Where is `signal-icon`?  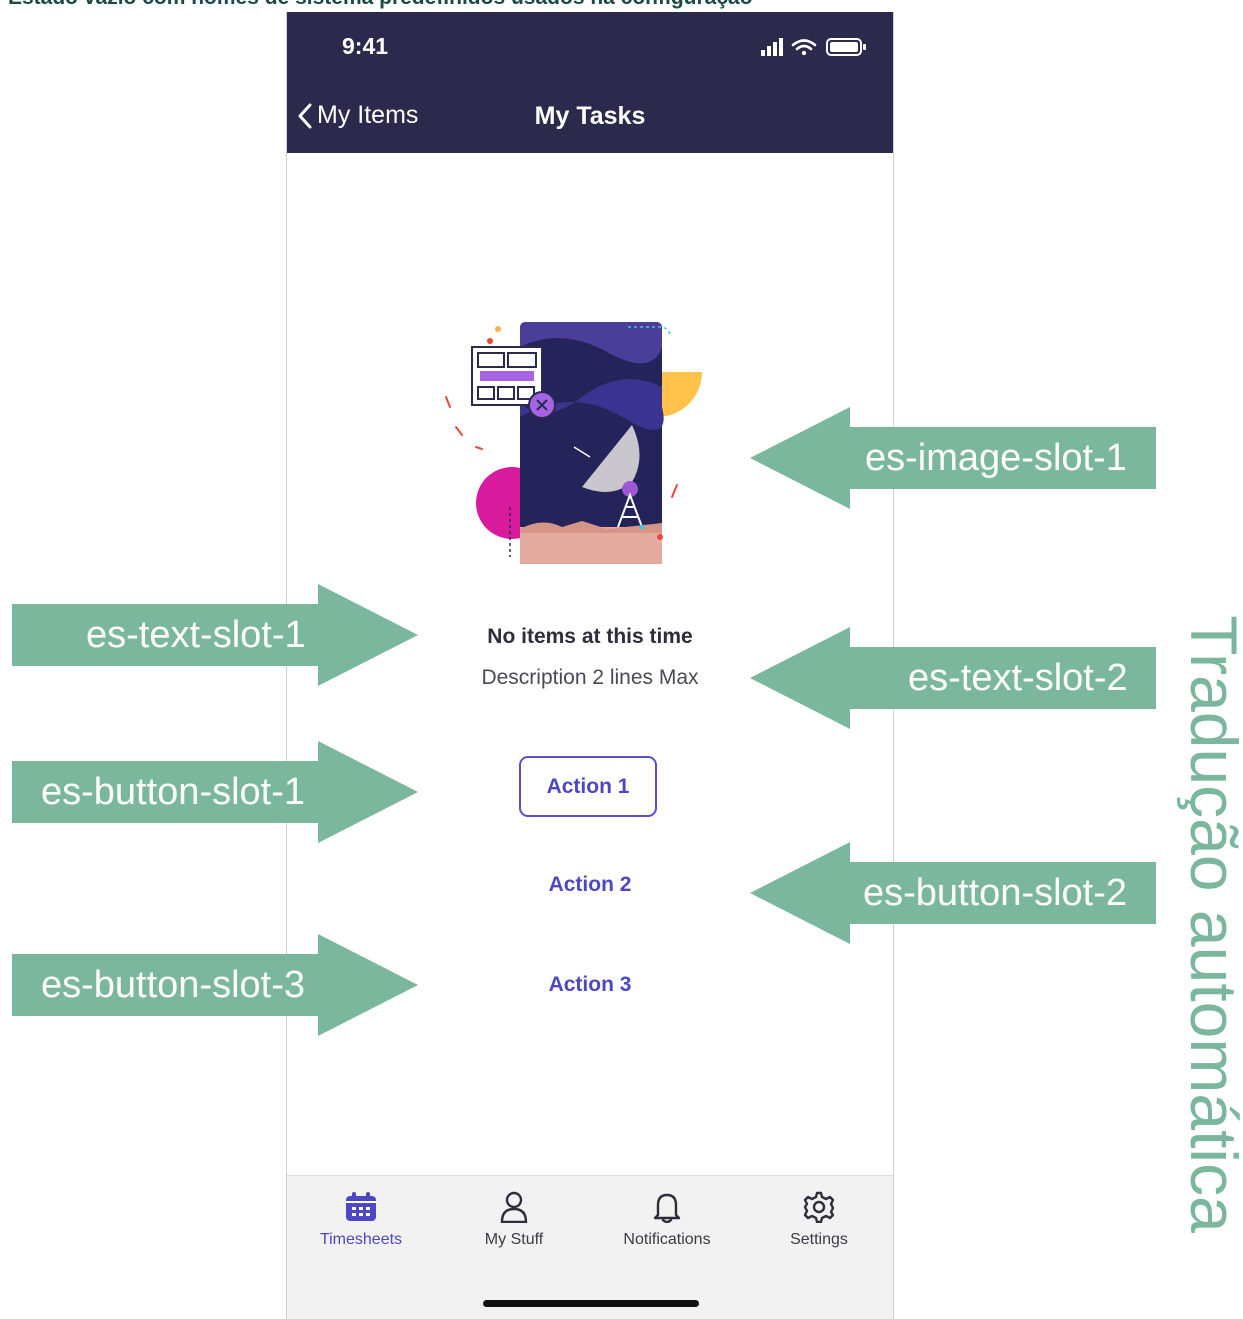
signal-icon is located at coordinates (772, 47).